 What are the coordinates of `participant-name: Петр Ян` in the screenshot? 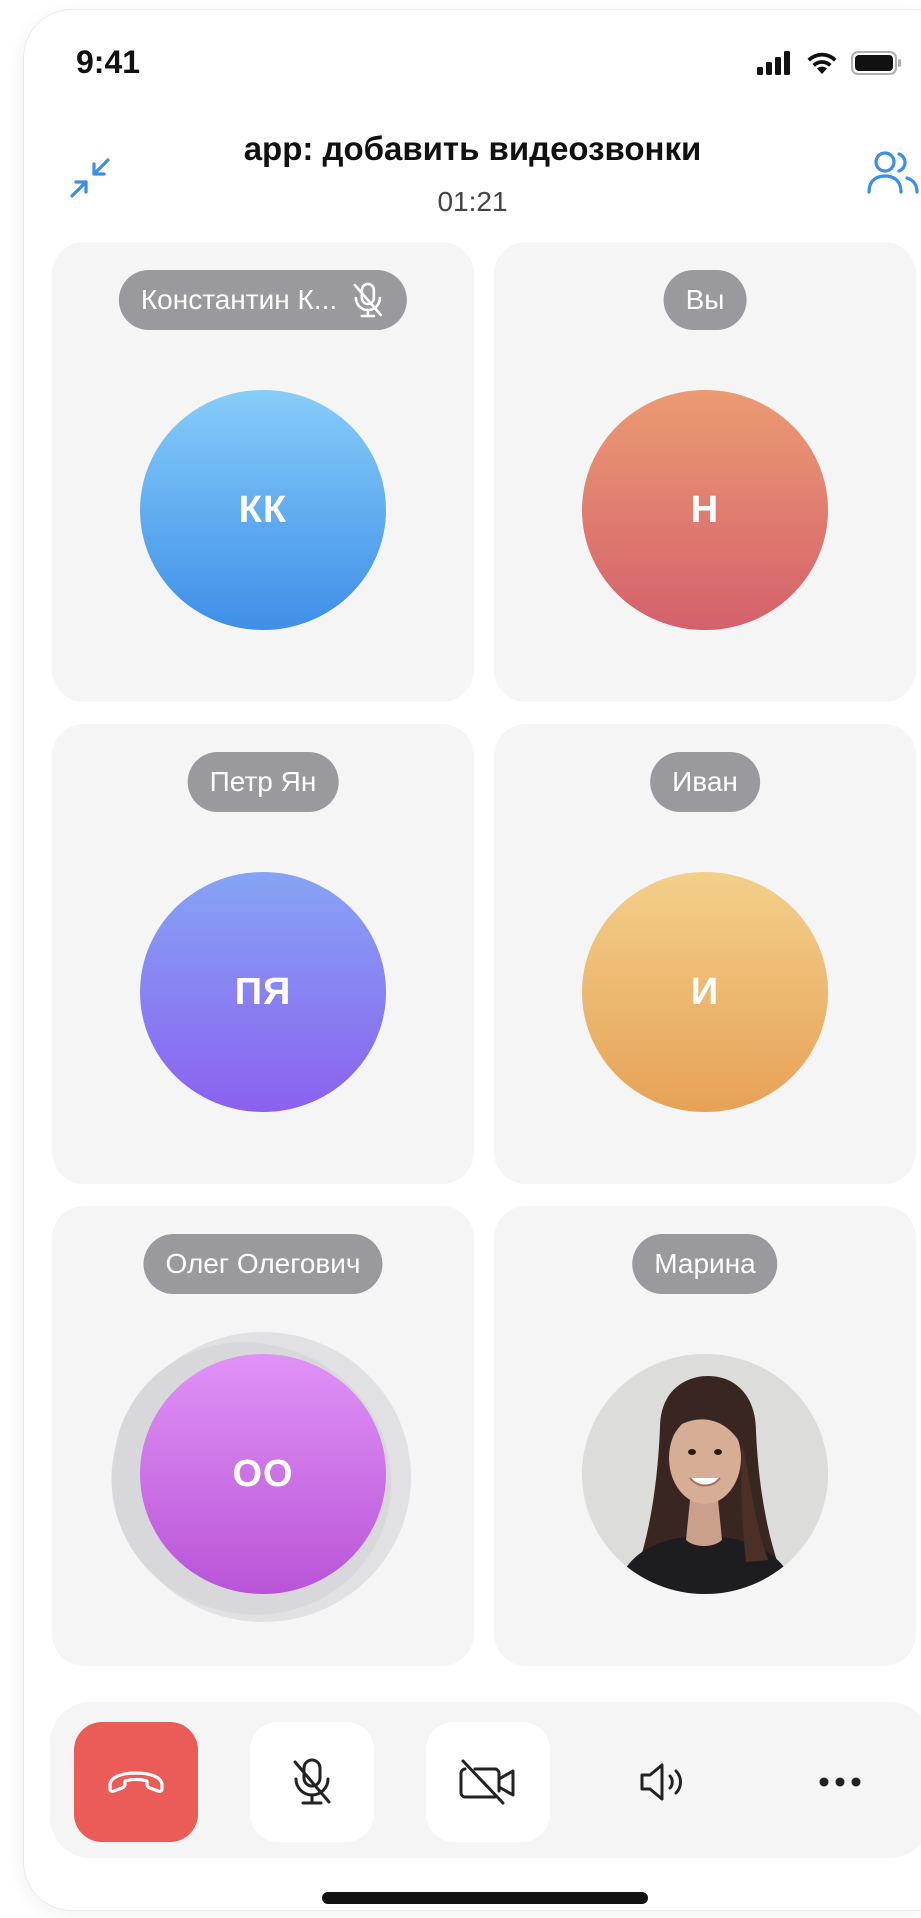 It's located at (263, 781).